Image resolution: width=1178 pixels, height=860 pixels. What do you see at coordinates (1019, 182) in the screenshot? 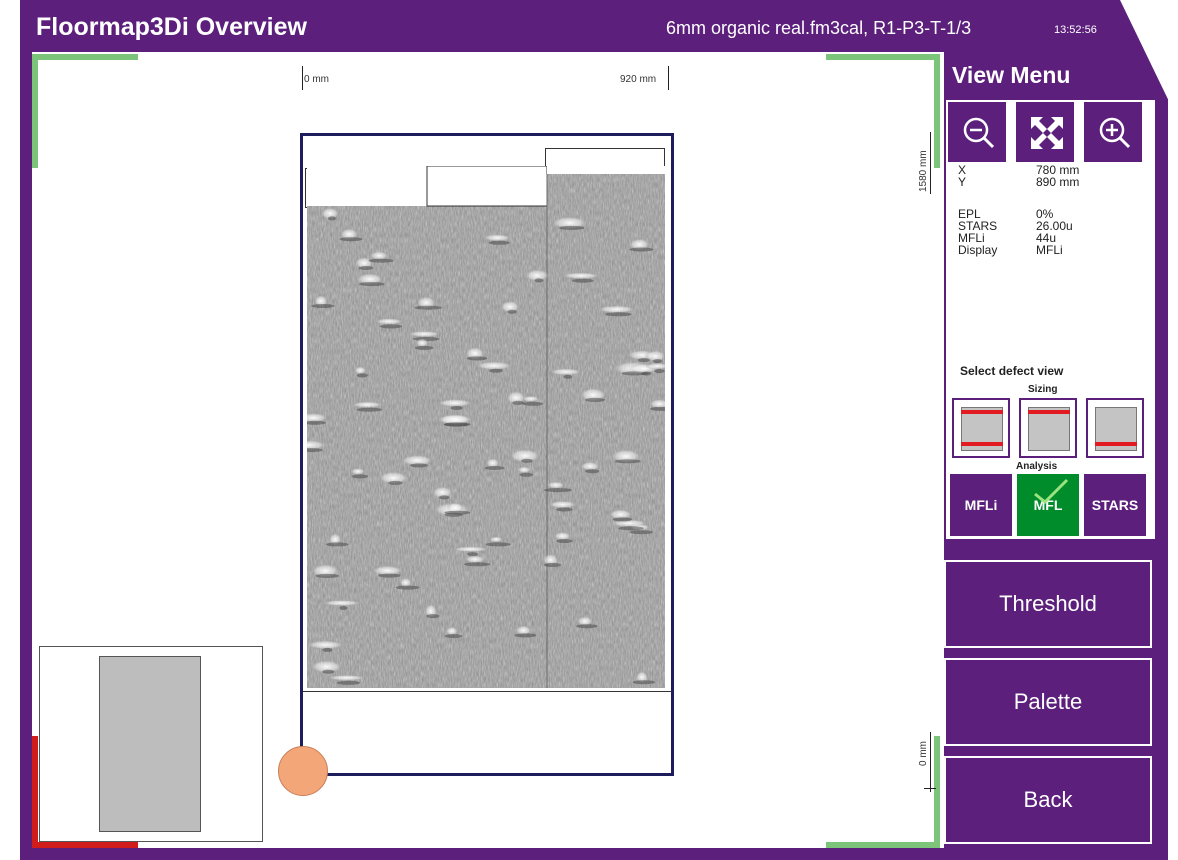
I see `readout-y: Y 890 mm` at bounding box center [1019, 182].